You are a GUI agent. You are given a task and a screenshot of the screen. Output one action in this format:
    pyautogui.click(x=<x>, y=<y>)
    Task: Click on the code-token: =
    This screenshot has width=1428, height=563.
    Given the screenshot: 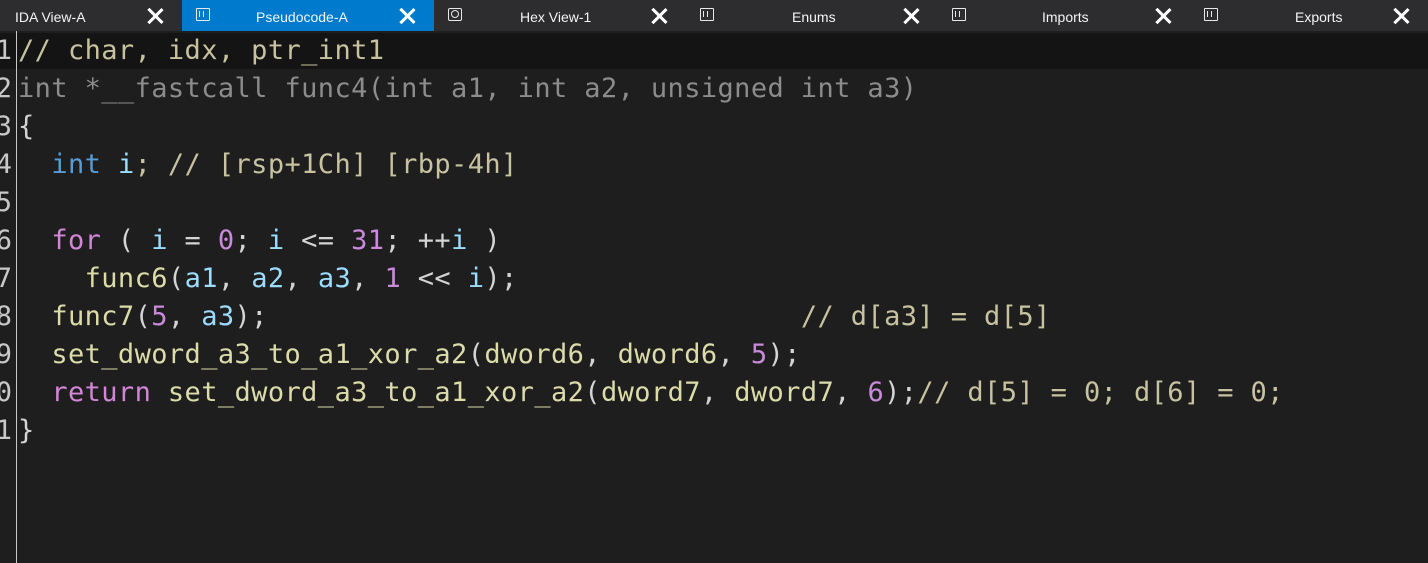 What is the action you would take?
    pyautogui.click(x=192, y=240)
    